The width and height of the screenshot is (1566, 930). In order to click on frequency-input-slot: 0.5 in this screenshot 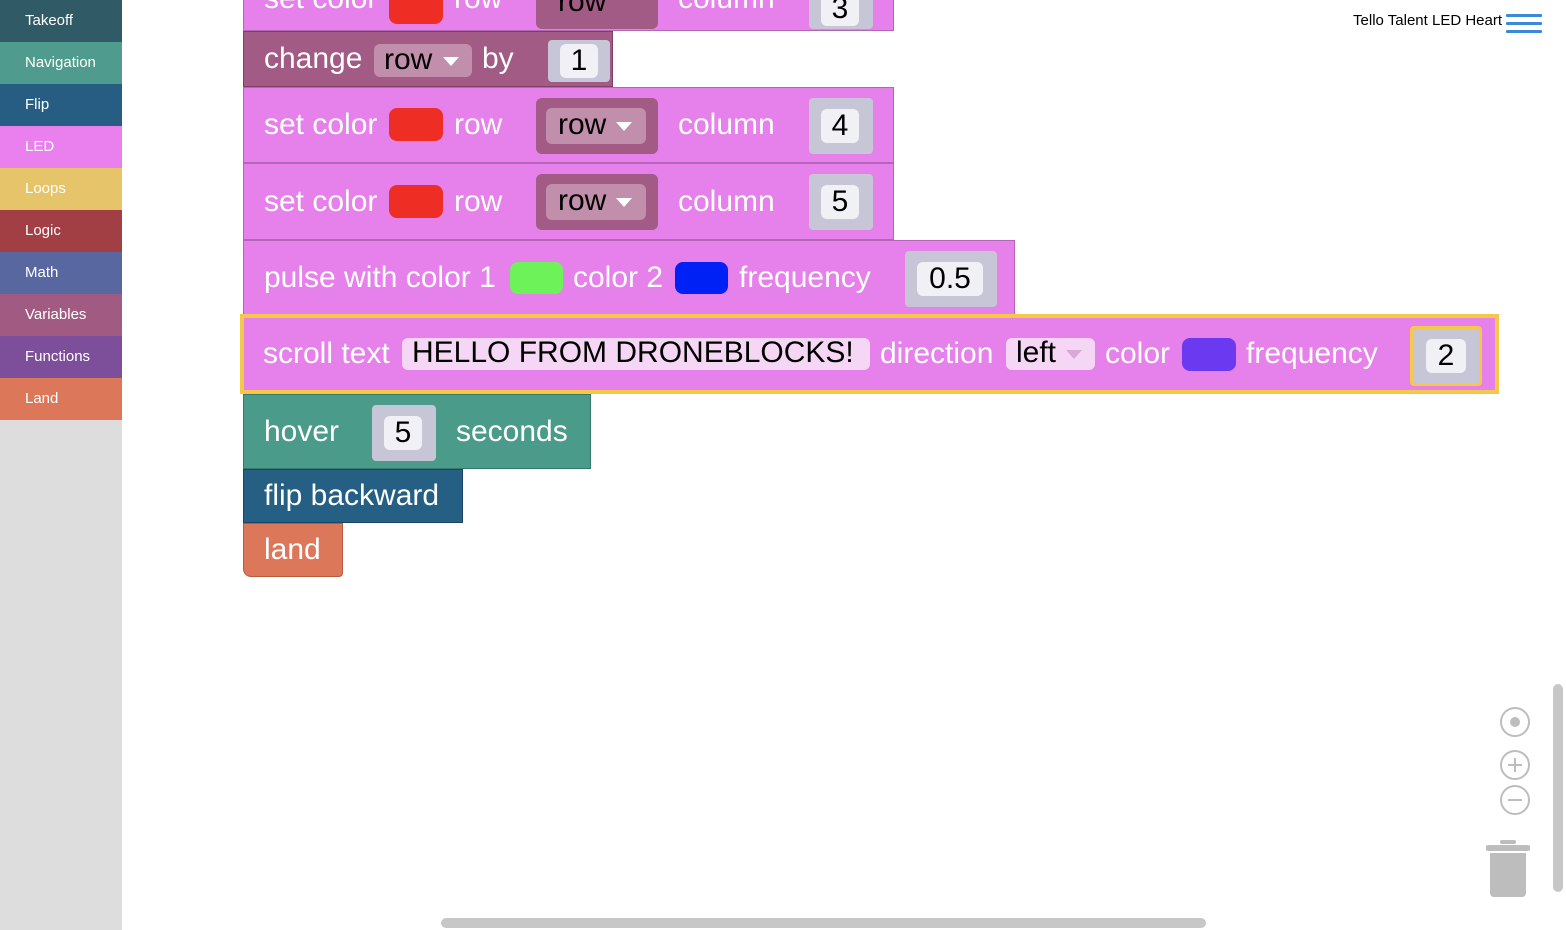, I will do `click(951, 279)`.